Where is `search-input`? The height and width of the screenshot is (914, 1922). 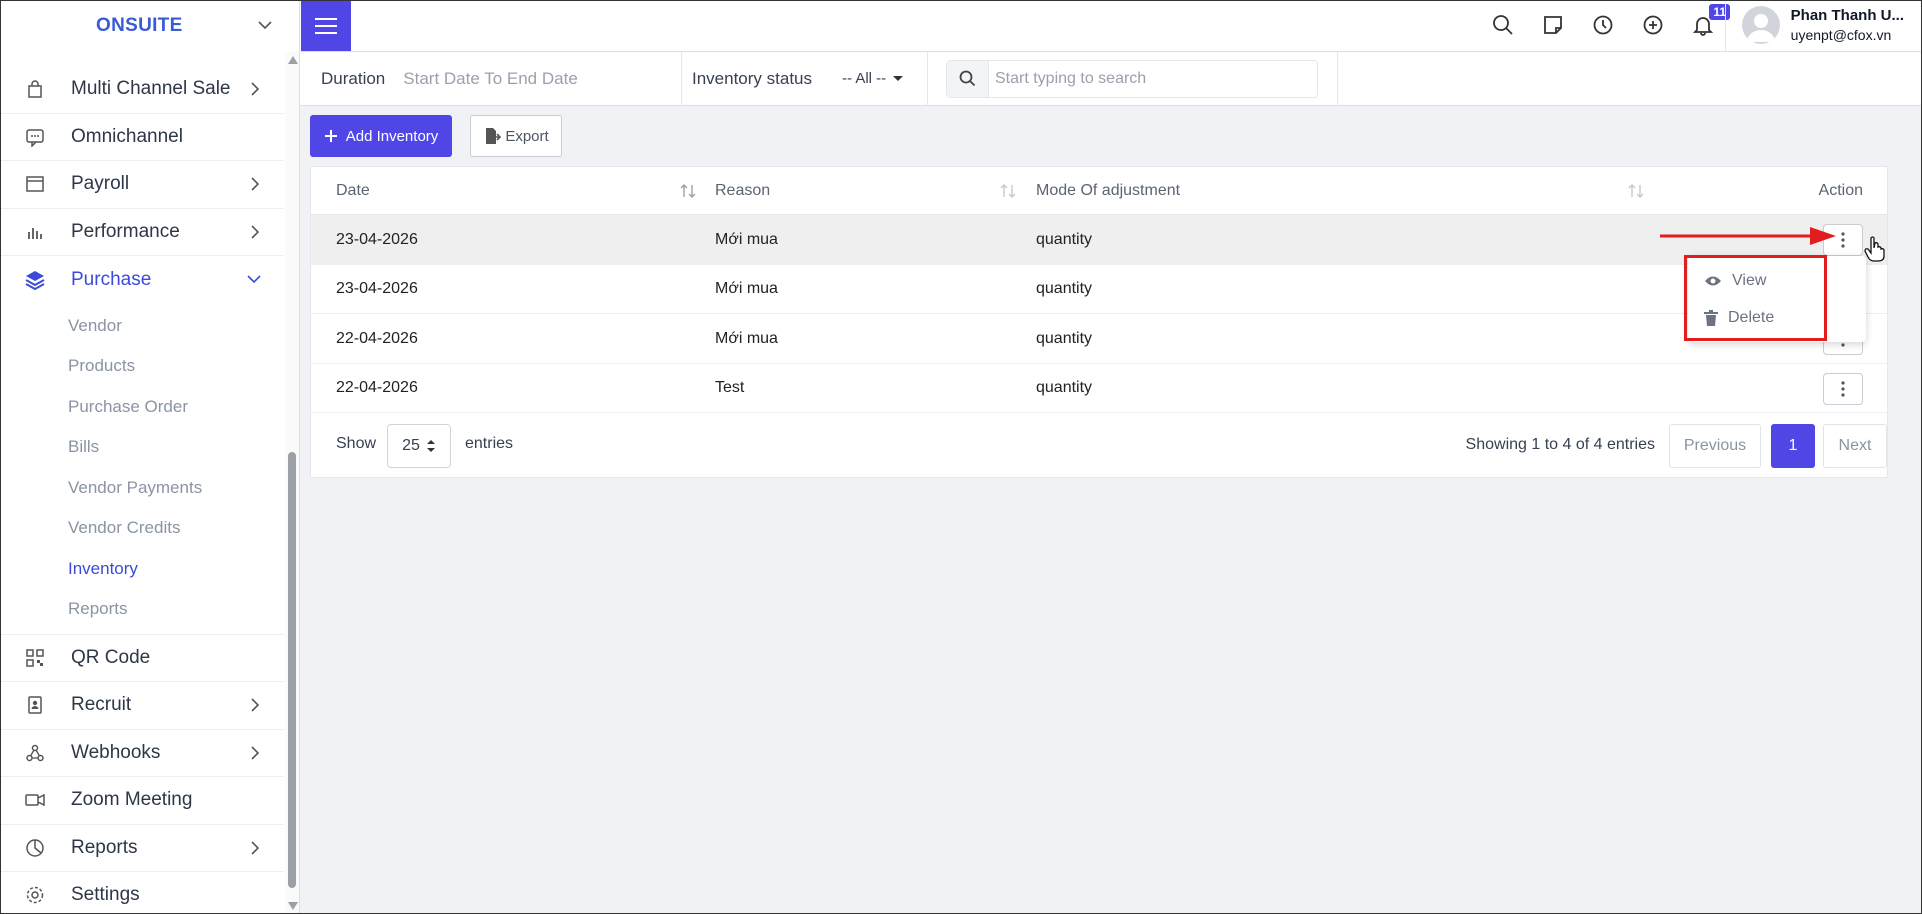 search-input is located at coordinates (1149, 78).